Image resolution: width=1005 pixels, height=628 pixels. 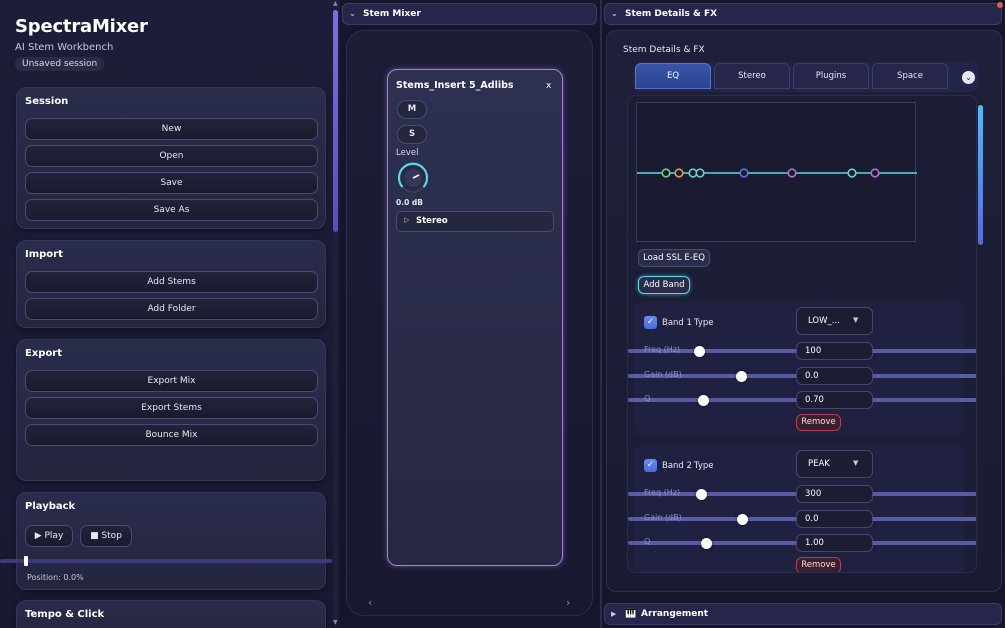 I want to click on position-slider-handle, so click(x=26, y=561).